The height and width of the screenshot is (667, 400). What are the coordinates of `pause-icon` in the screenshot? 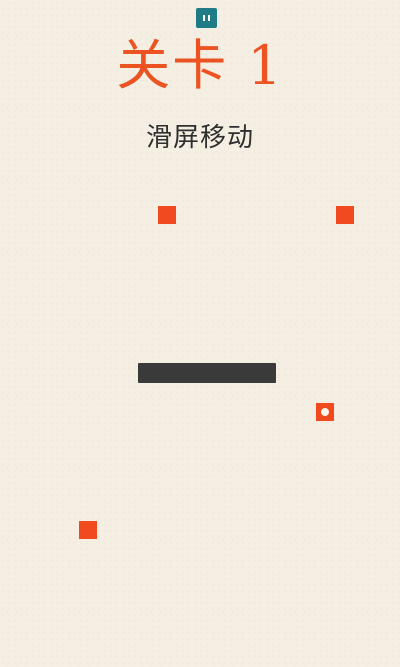 It's located at (204, 18).